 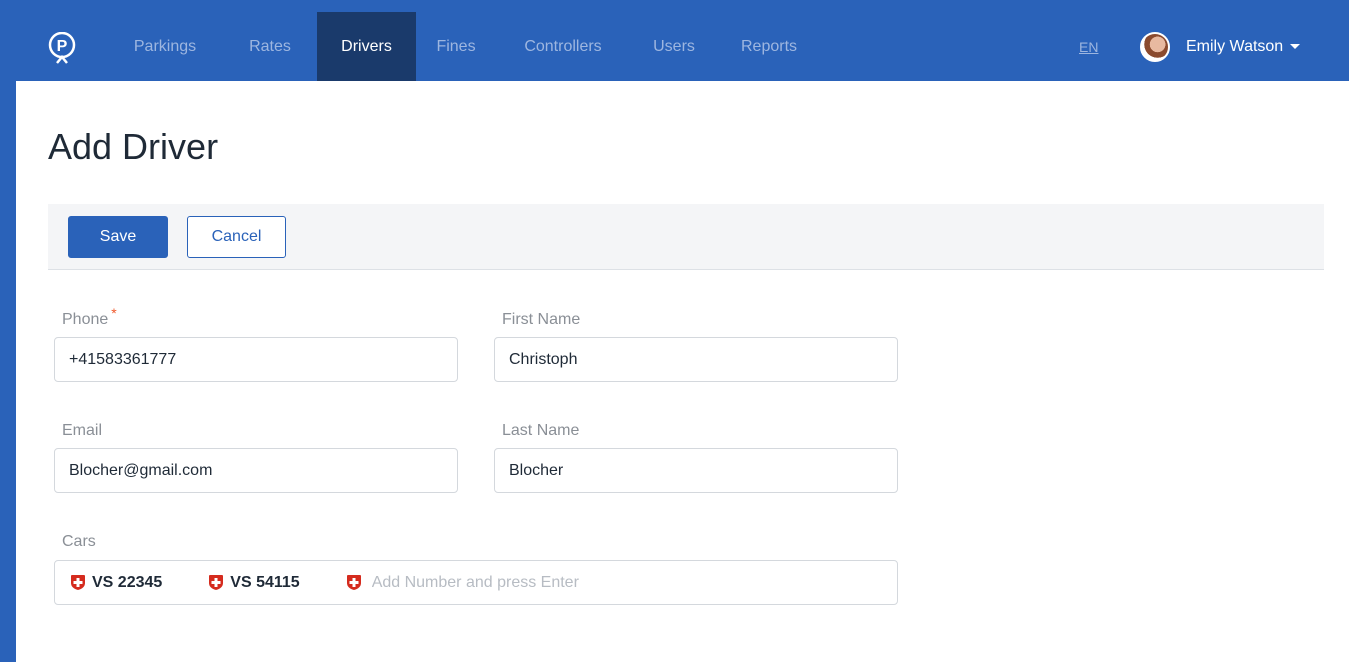 What do you see at coordinates (133, 146) in the screenshot?
I see `page-title: Add Driver` at bounding box center [133, 146].